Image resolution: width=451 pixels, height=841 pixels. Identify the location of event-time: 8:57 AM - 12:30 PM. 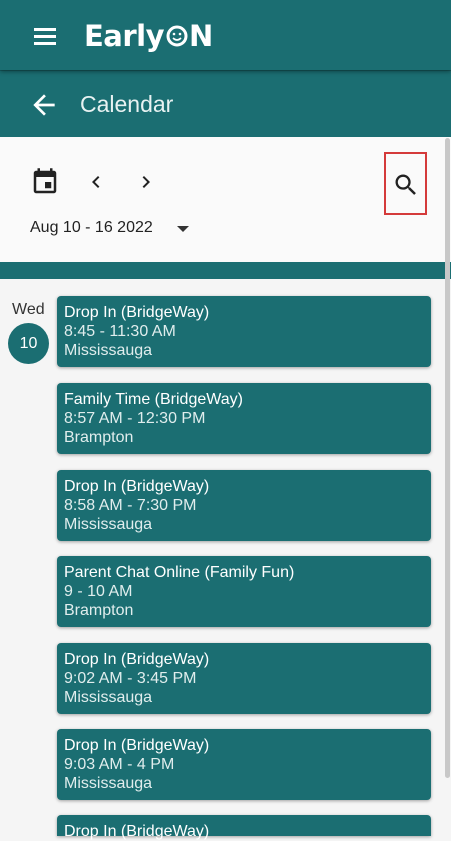
(135, 418).